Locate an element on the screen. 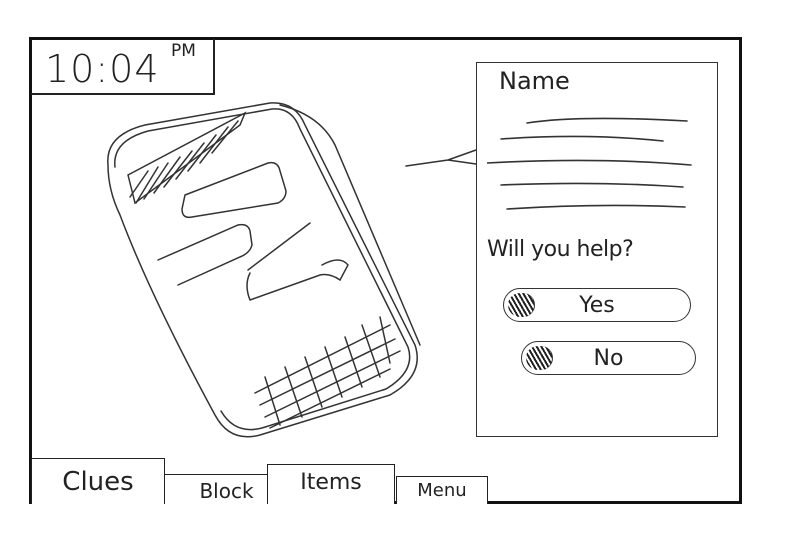  tab-items-label: Items is located at coordinates (331, 482).